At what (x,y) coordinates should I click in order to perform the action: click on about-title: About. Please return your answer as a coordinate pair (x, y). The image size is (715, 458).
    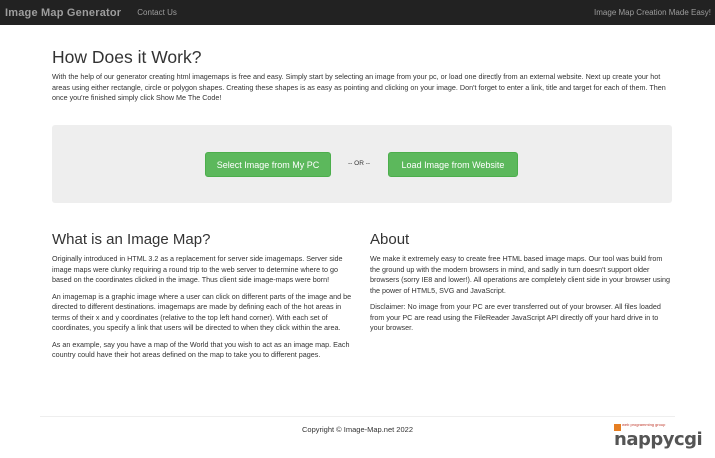
    Looking at the image, I should click on (390, 239).